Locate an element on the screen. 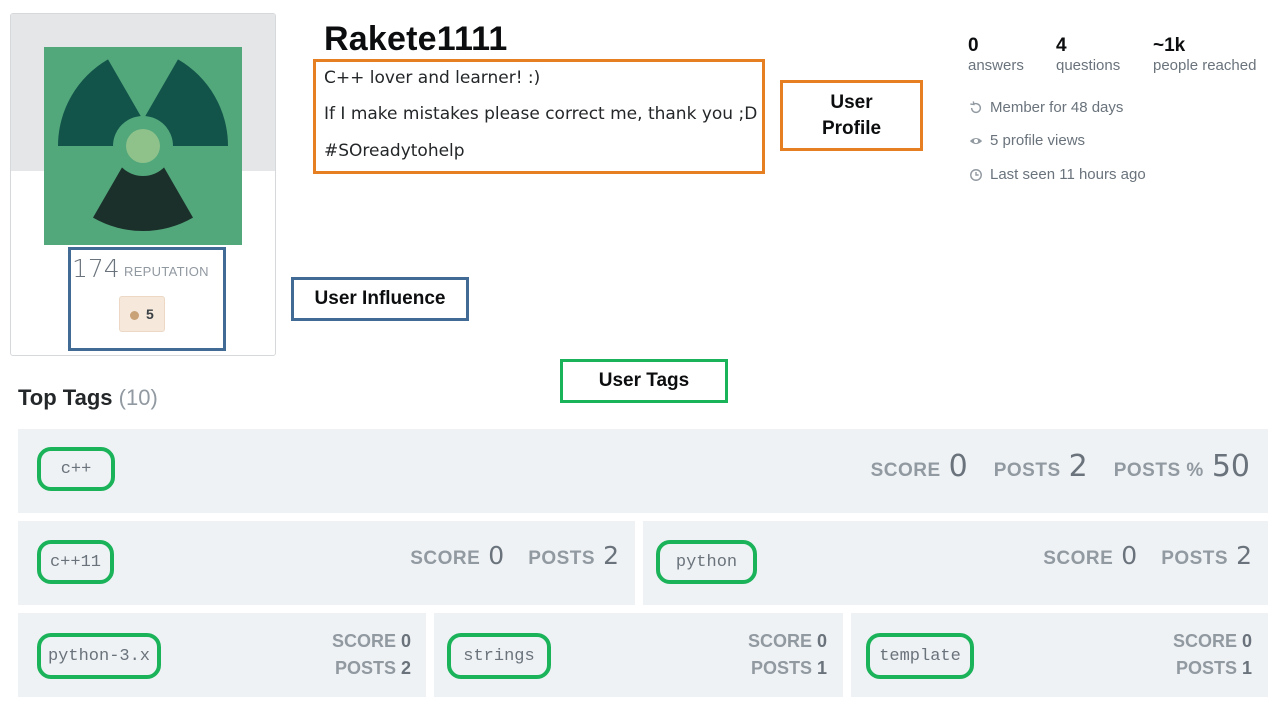 The image size is (1286, 707). top-tags-count: (10) is located at coordinates (138, 397).